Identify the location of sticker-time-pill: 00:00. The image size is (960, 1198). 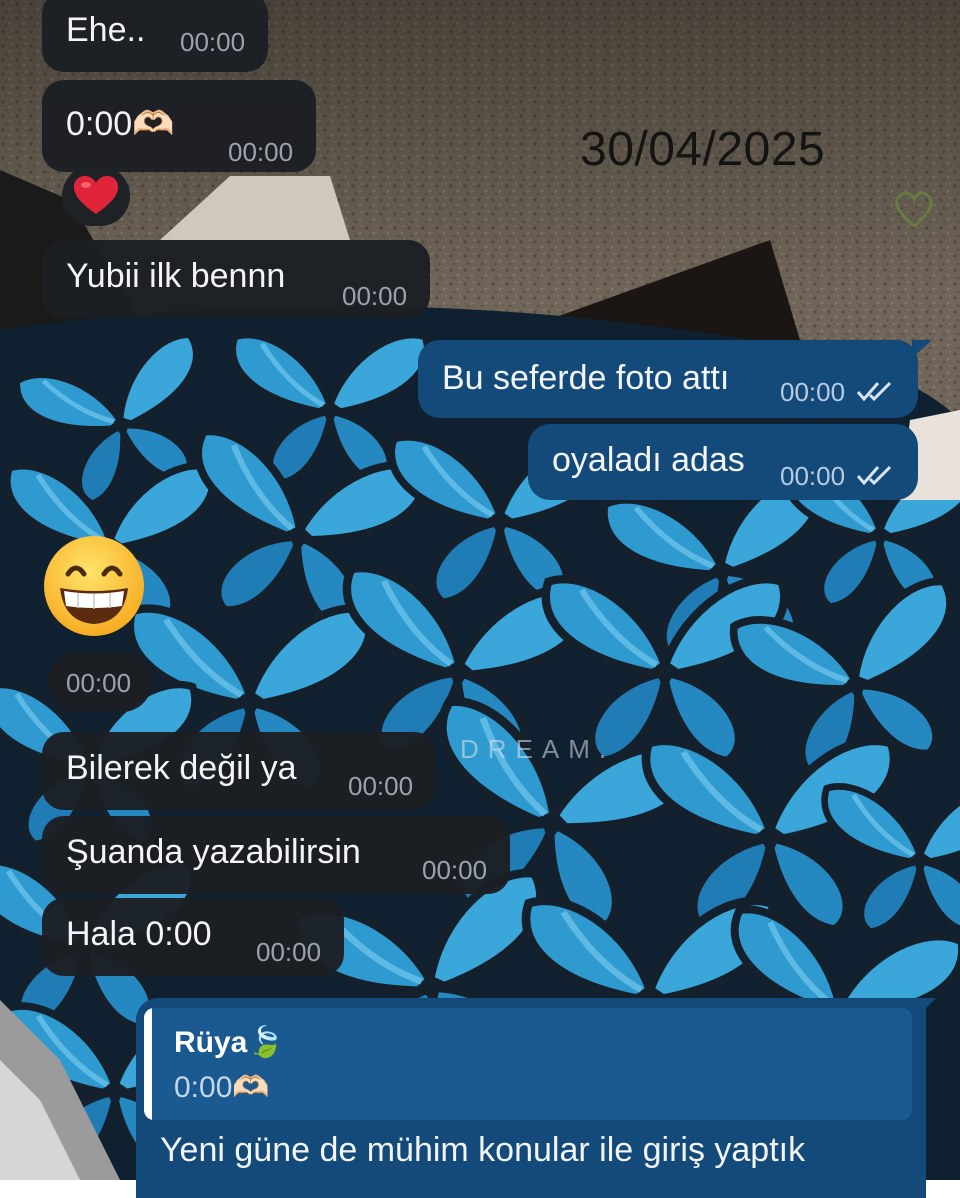
(100, 682).